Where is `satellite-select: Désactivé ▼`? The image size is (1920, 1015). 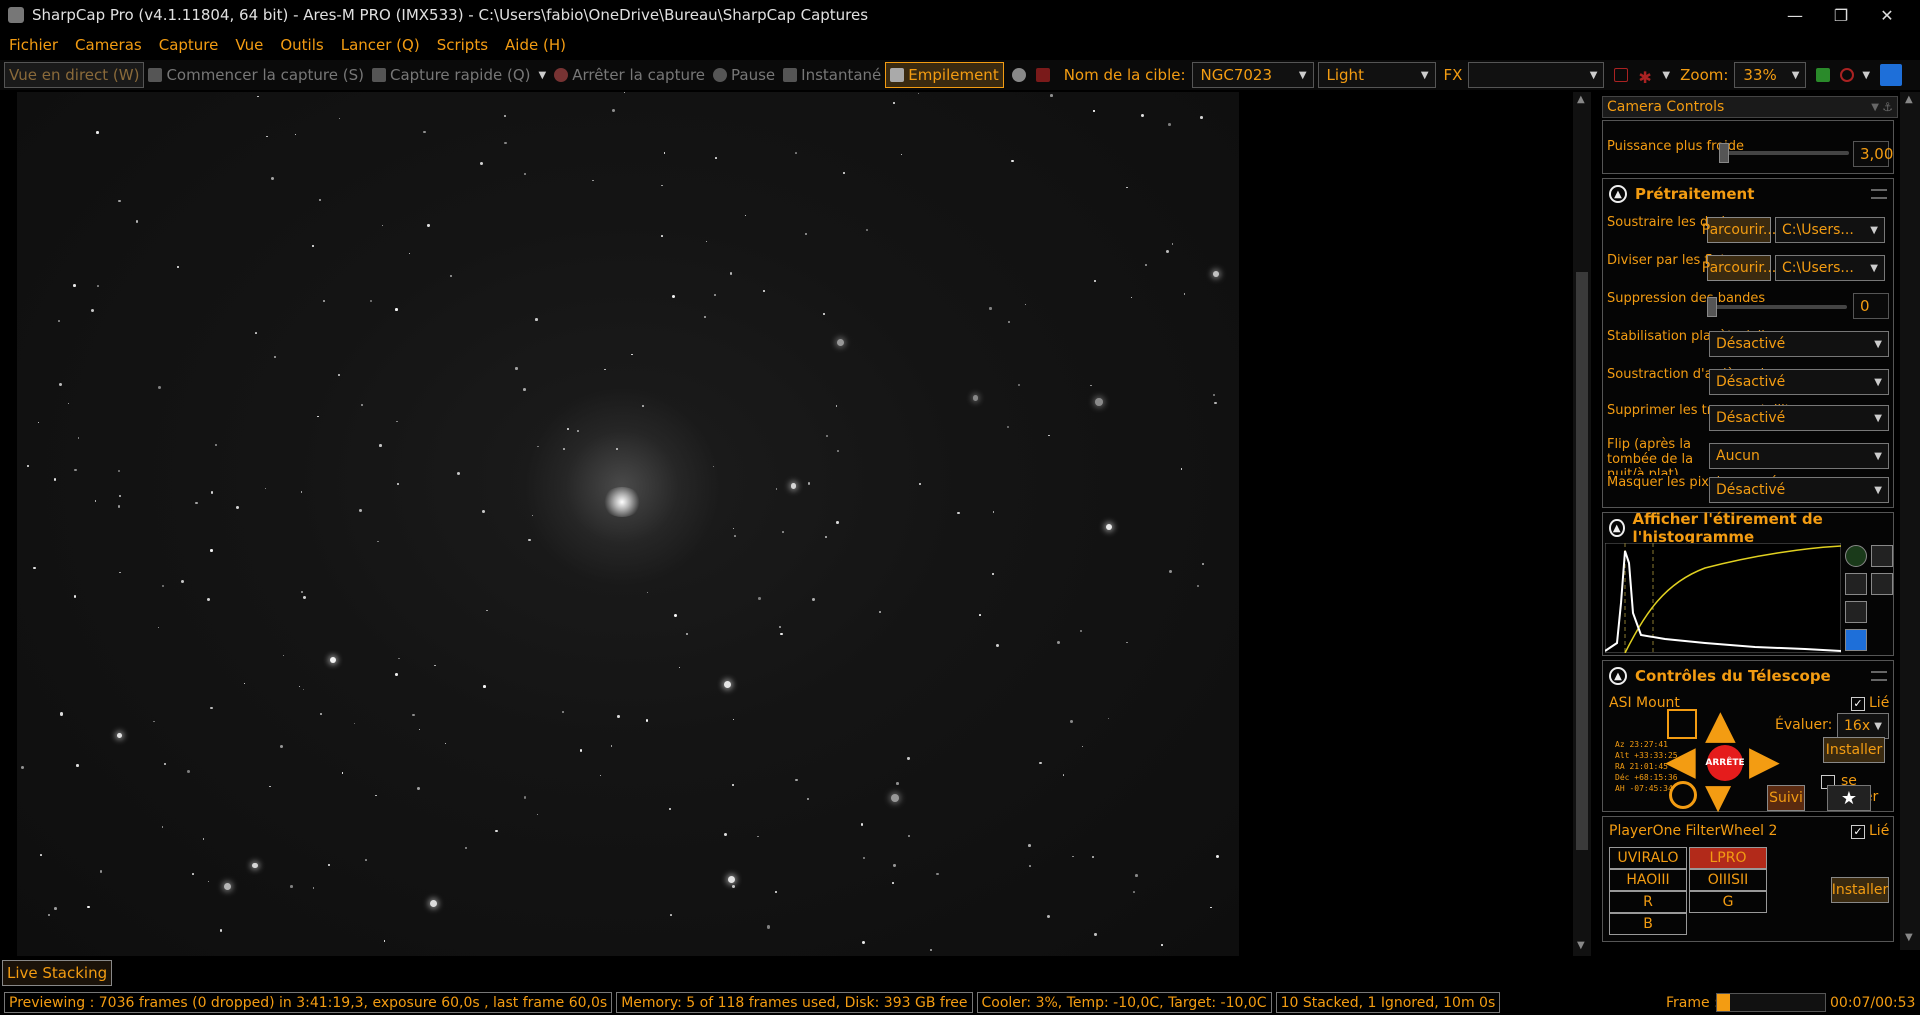
satellite-select: Désactivé ▼ is located at coordinates (1799, 418).